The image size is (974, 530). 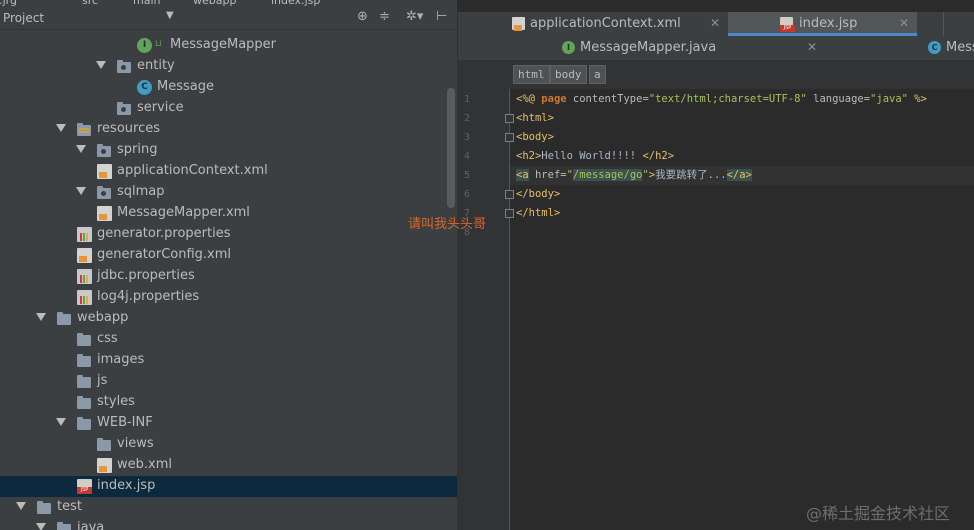 What do you see at coordinates (228, 524) in the screenshot?
I see `tree-row-java: java` at bounding box center [228, 524].